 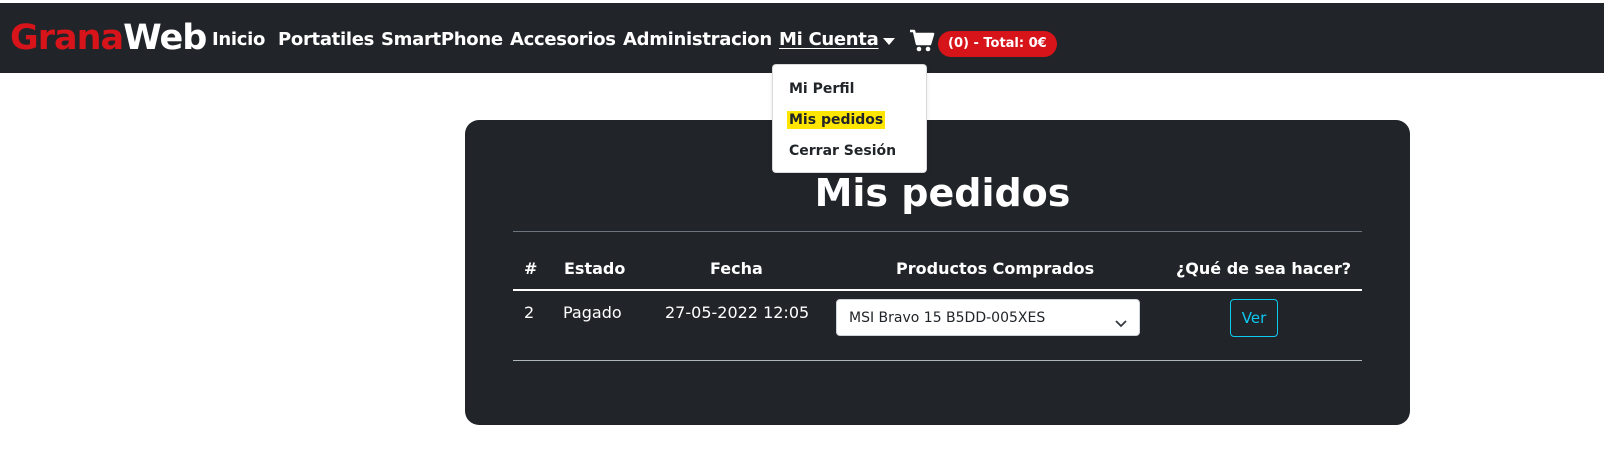 What do you see at coordinates (442, 40) in the screenshot?
I see `nav-smartphone: SmartPhone` at bounding box center [442, 40].